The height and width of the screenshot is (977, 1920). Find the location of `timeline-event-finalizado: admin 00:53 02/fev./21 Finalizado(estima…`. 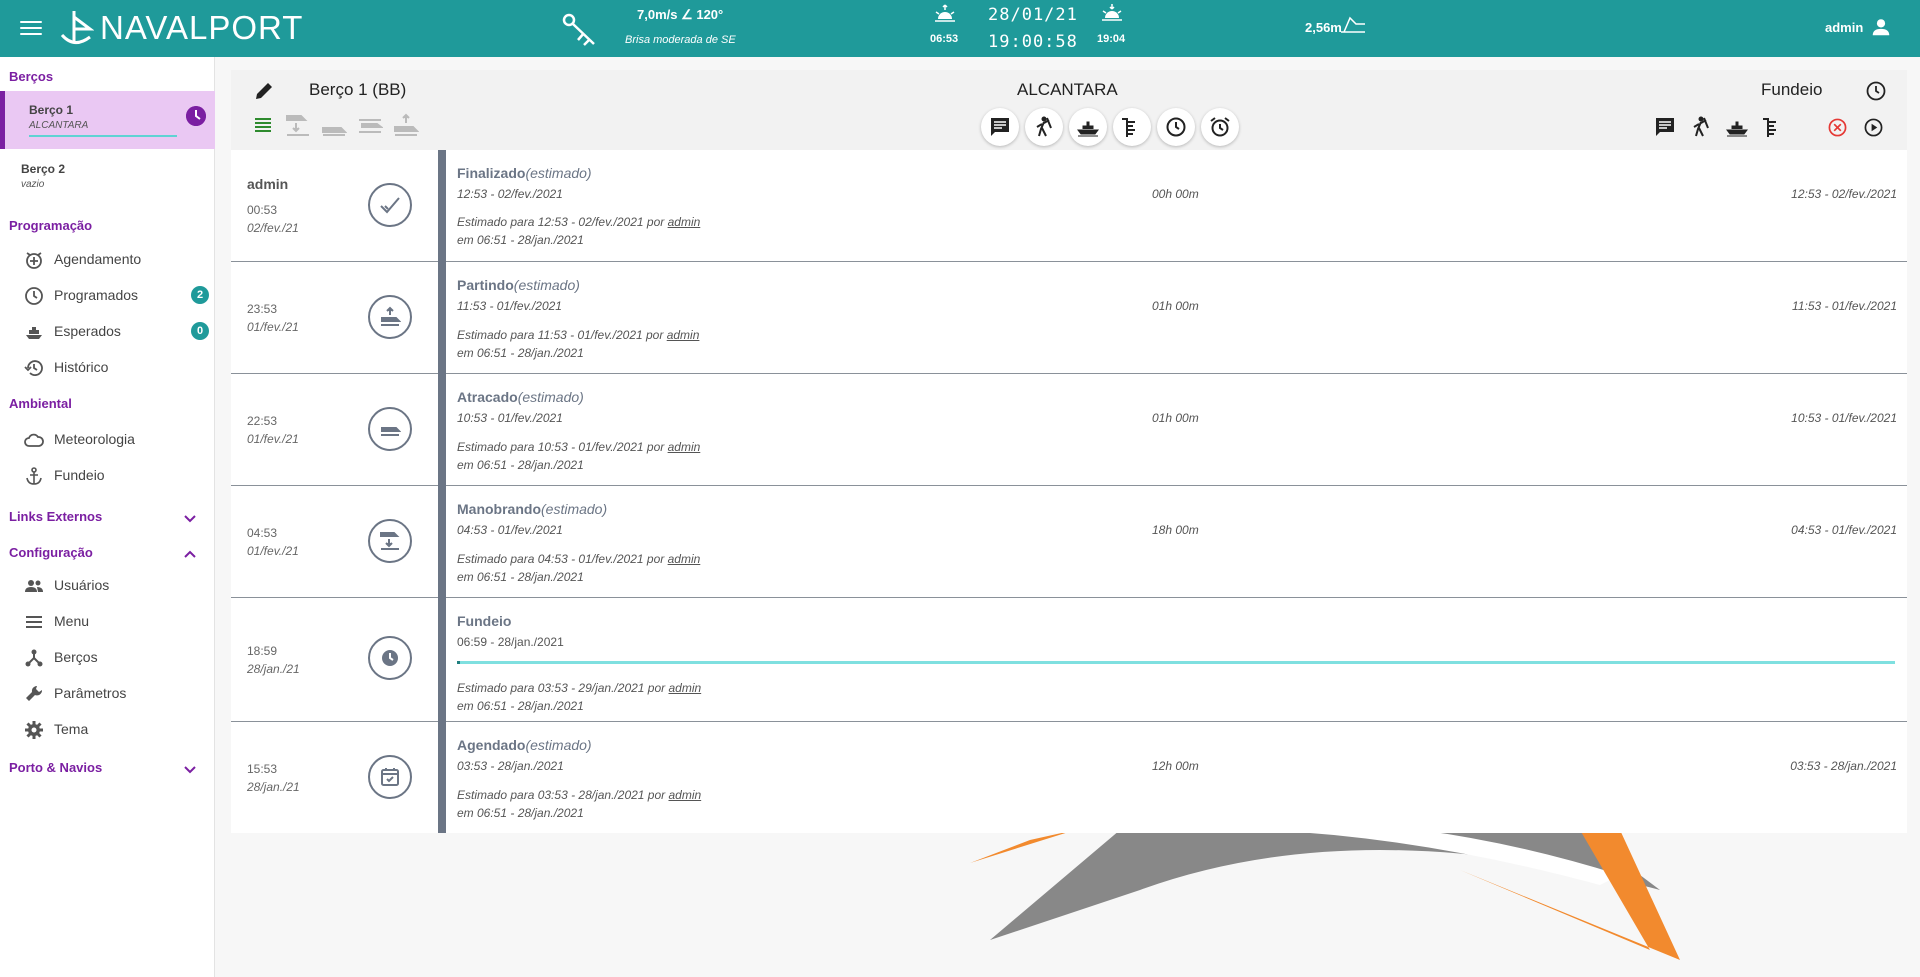

timeline-event-finalizado: admin 00:53 02/fev./21 Finalizado(estima… is located at coordinates (1069, 206).